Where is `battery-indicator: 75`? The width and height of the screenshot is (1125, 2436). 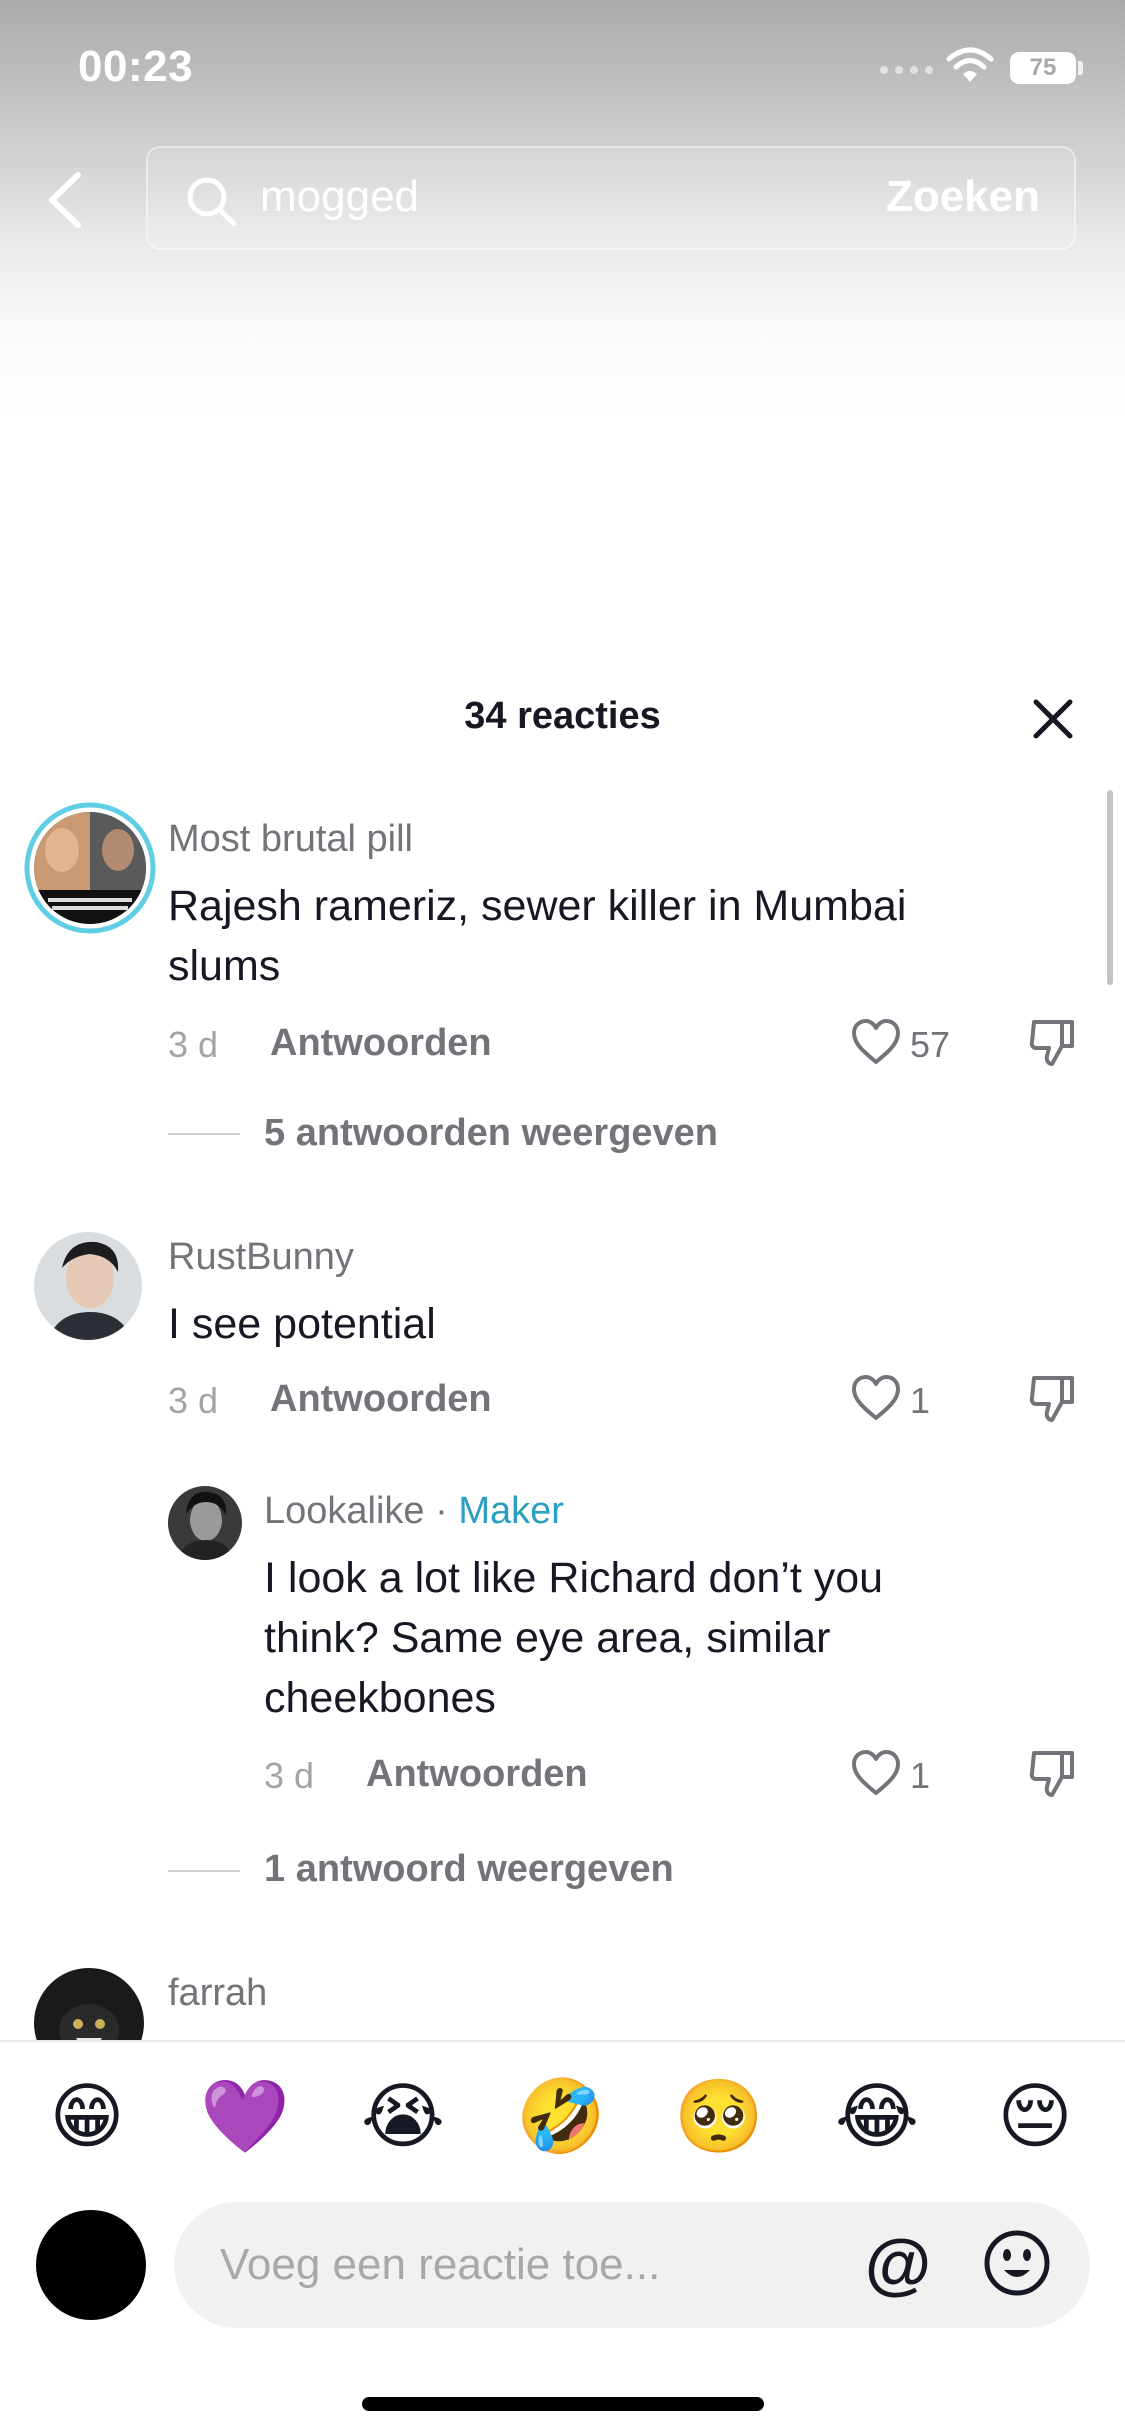 battery-indicator: 75 is located at coordinates (1043, 68).